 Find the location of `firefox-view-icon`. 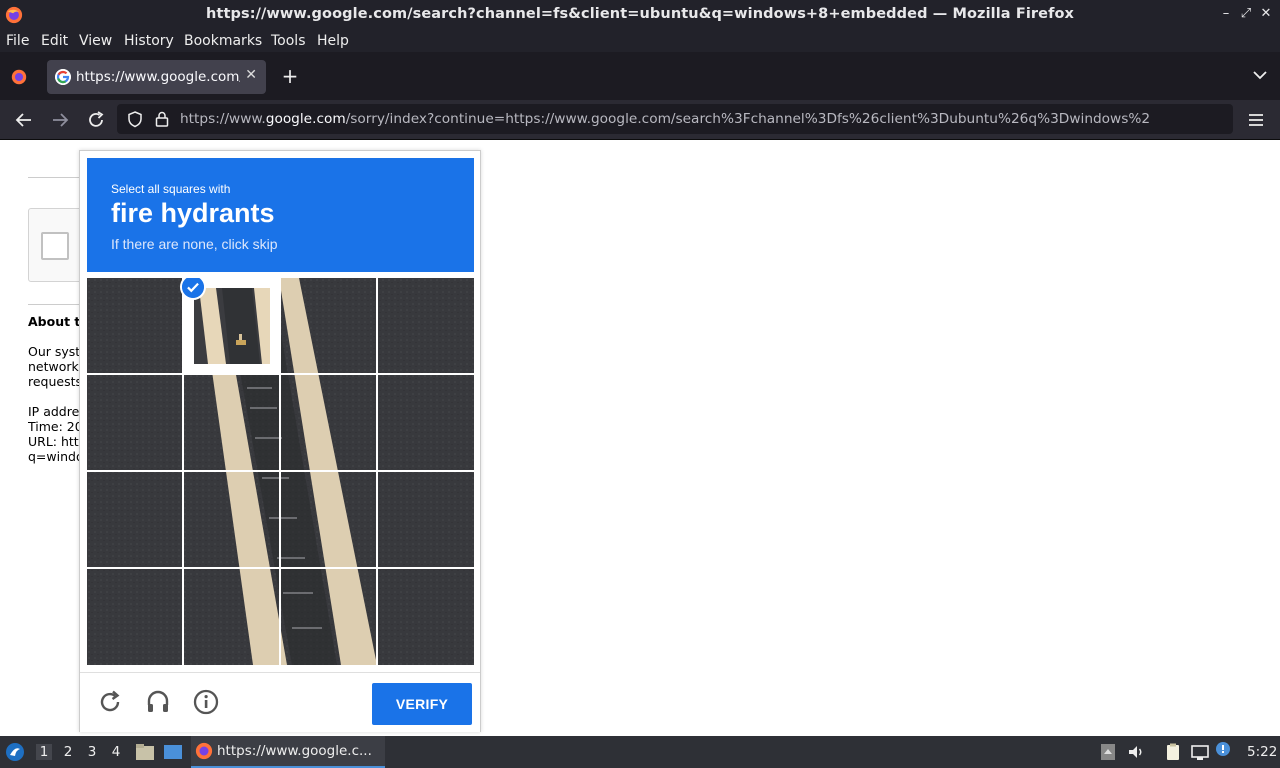

firefox-view-icon is located at coordinates (19, 77).